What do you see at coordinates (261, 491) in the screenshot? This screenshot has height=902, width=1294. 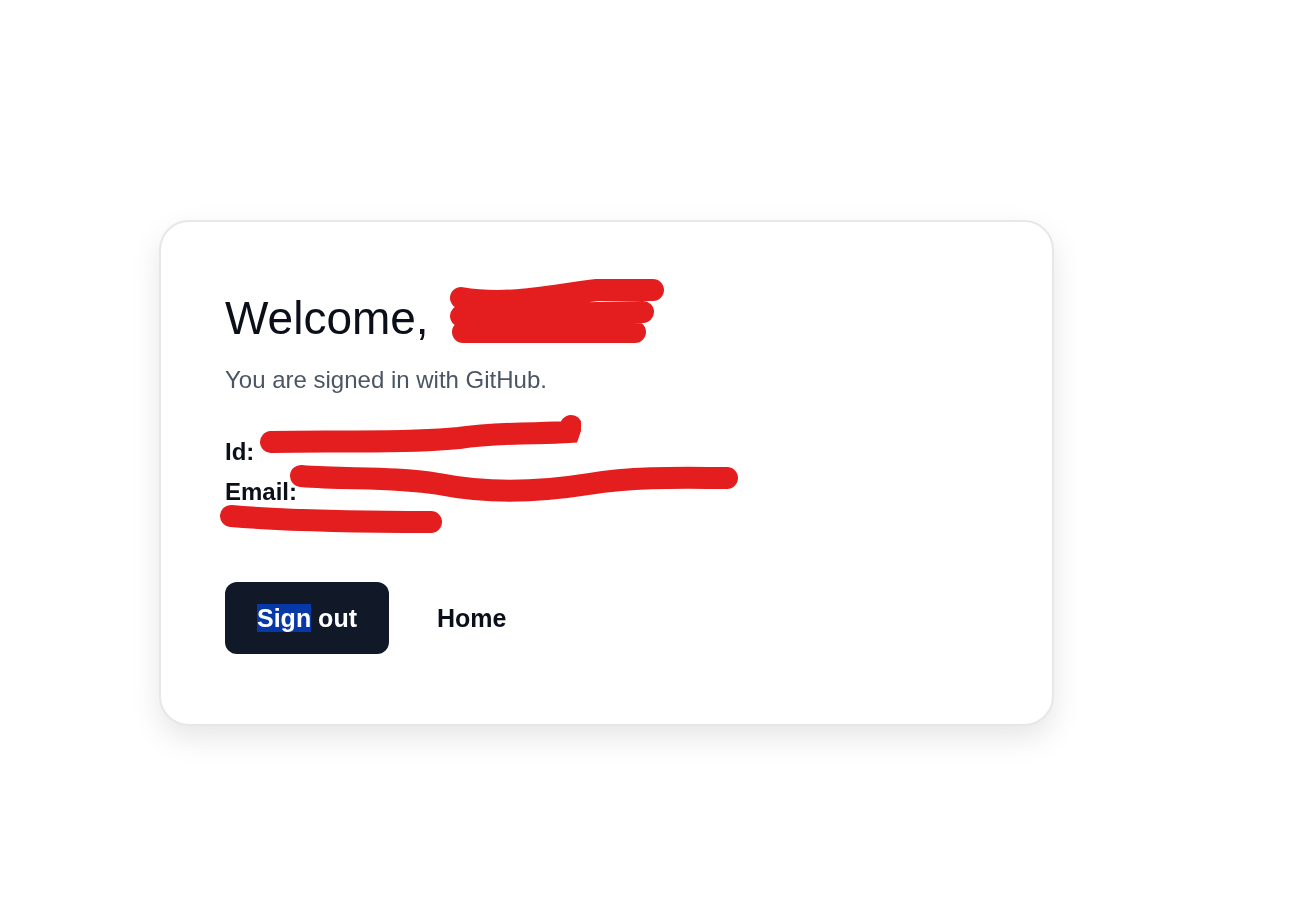 I see `field-label: Email:` at bounding box center [261, 491].